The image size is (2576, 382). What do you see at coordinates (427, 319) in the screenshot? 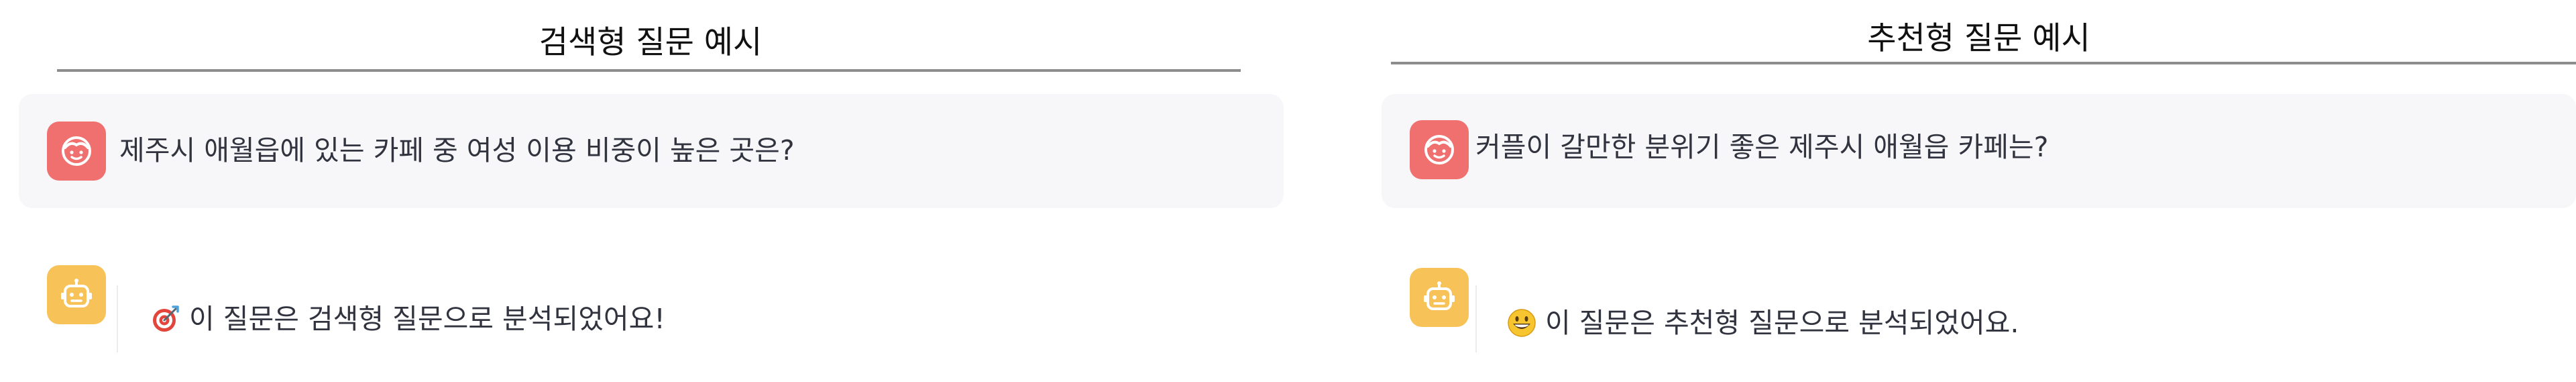
I see `assistant-message-text: 이 질문은 검색형 질문으로 분석되었어요!` at bounding box center [427, 319].